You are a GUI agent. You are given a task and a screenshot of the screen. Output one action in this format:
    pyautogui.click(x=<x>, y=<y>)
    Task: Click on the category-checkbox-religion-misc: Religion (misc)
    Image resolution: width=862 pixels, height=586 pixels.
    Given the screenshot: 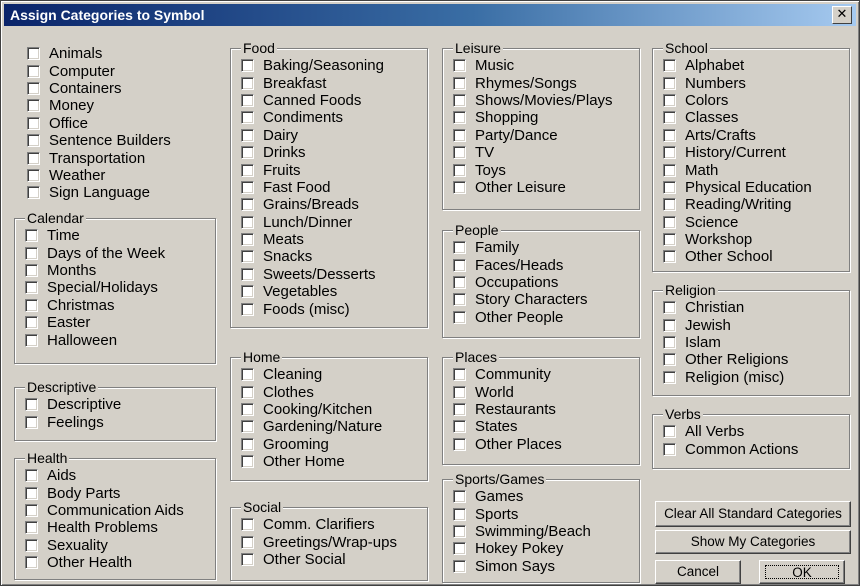 What is the action you would take?
    pyautogui.click(x=725, y=377)
    